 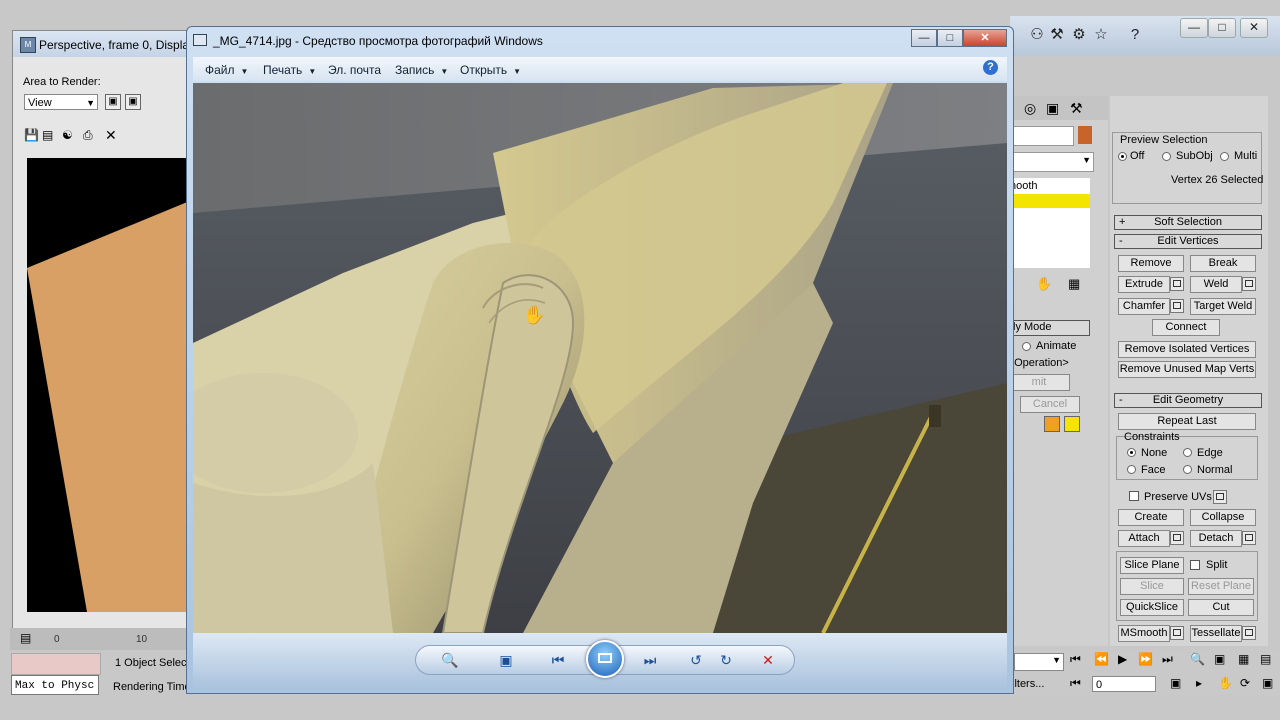 I want to click on msmooth-settings-button, so click(x=1177, y=633).